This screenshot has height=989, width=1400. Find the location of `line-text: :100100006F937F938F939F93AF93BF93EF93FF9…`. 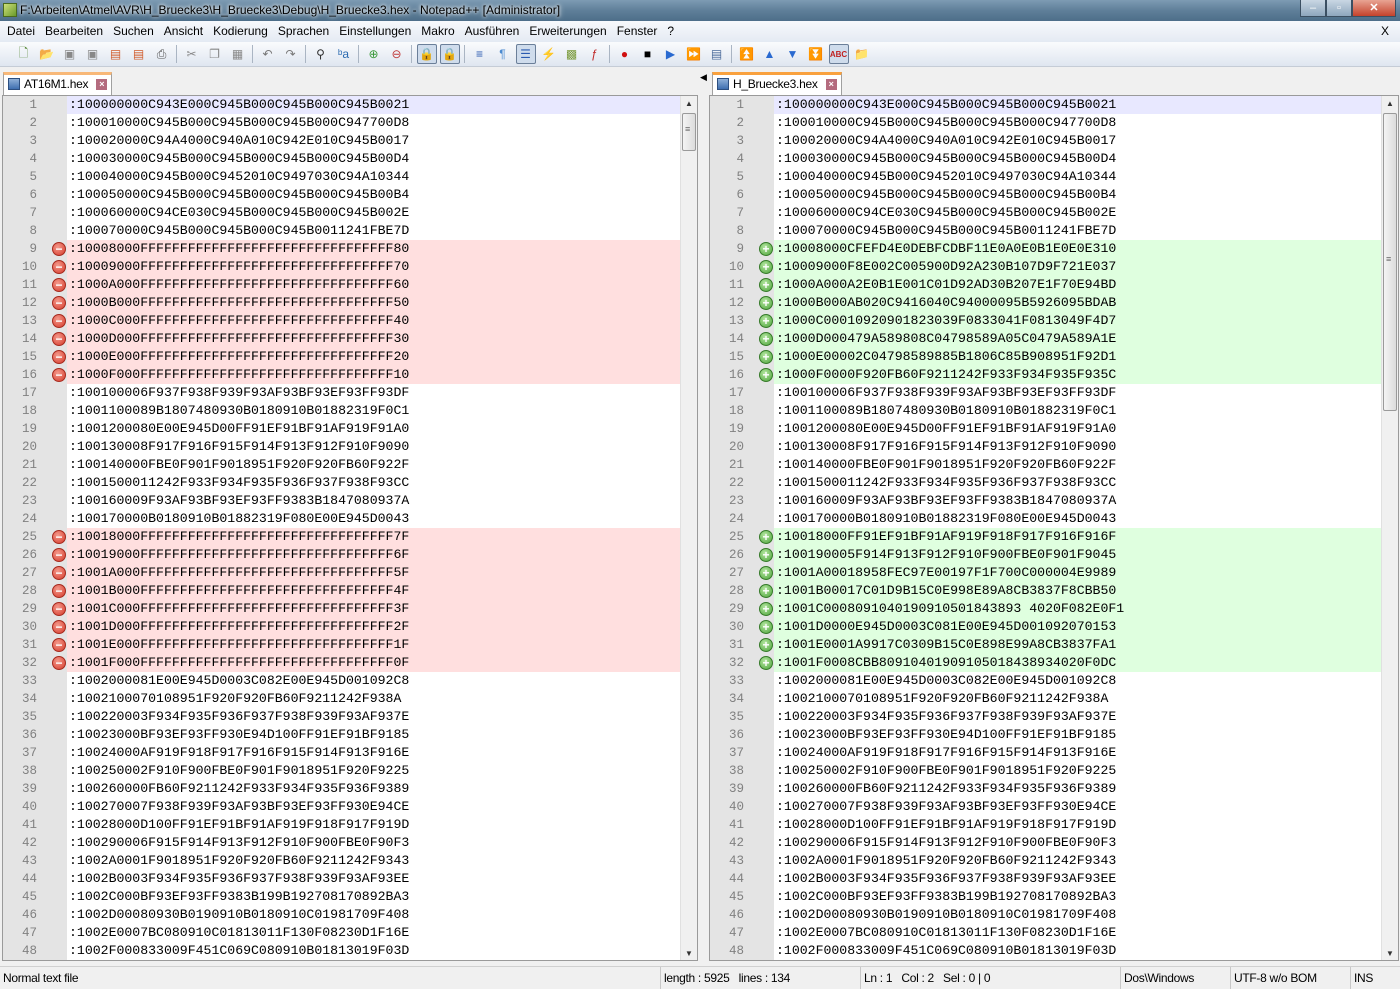

line-text: :100100006F937F938F939F93AF93BF93EF93FF9… is located at coordinates (373, 393).